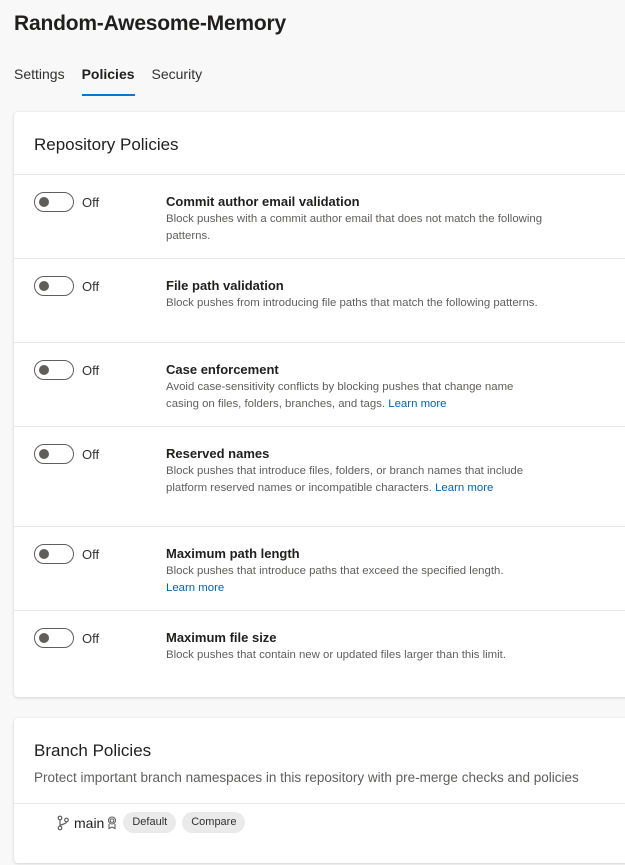  What do you see at coordinates (150, 23) in the screenshot?
I see `repo-title: Random-Awesome-Memory` at bounding box center [150, 23].